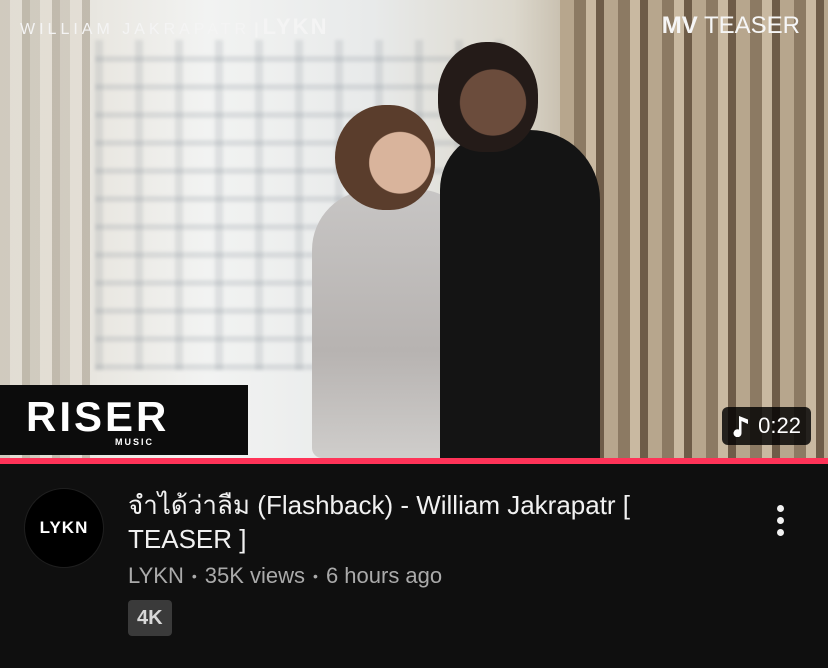 This screenshot has height=668, width=828. I want to click on channel-name: LYKN, so click(156, 576).